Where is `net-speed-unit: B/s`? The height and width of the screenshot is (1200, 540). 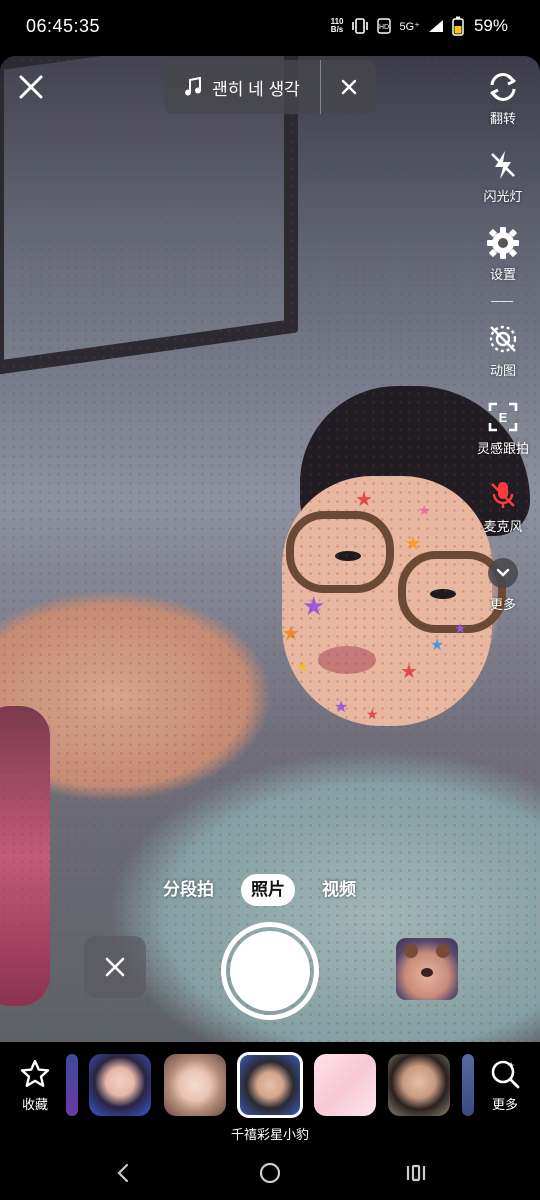 net-speed-unit: B/s is located at coordinates (337, 29).